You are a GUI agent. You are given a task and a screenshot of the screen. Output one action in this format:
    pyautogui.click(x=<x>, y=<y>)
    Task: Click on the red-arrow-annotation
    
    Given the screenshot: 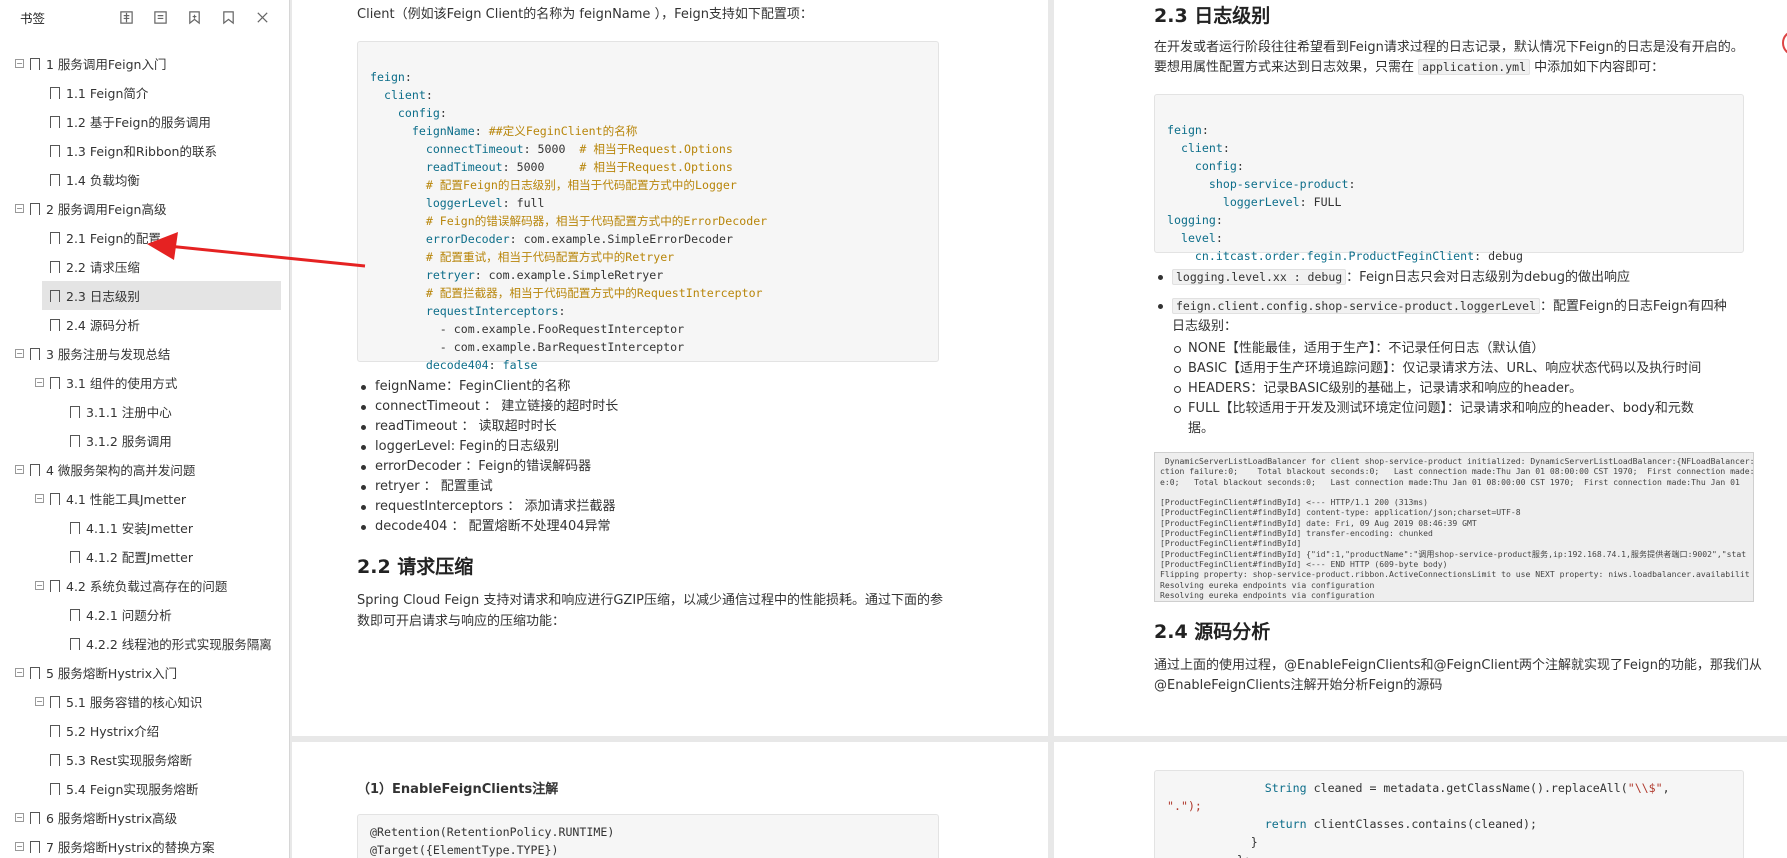 What is the action you would take?
    pyautogui.click(x=256, y=250)
    